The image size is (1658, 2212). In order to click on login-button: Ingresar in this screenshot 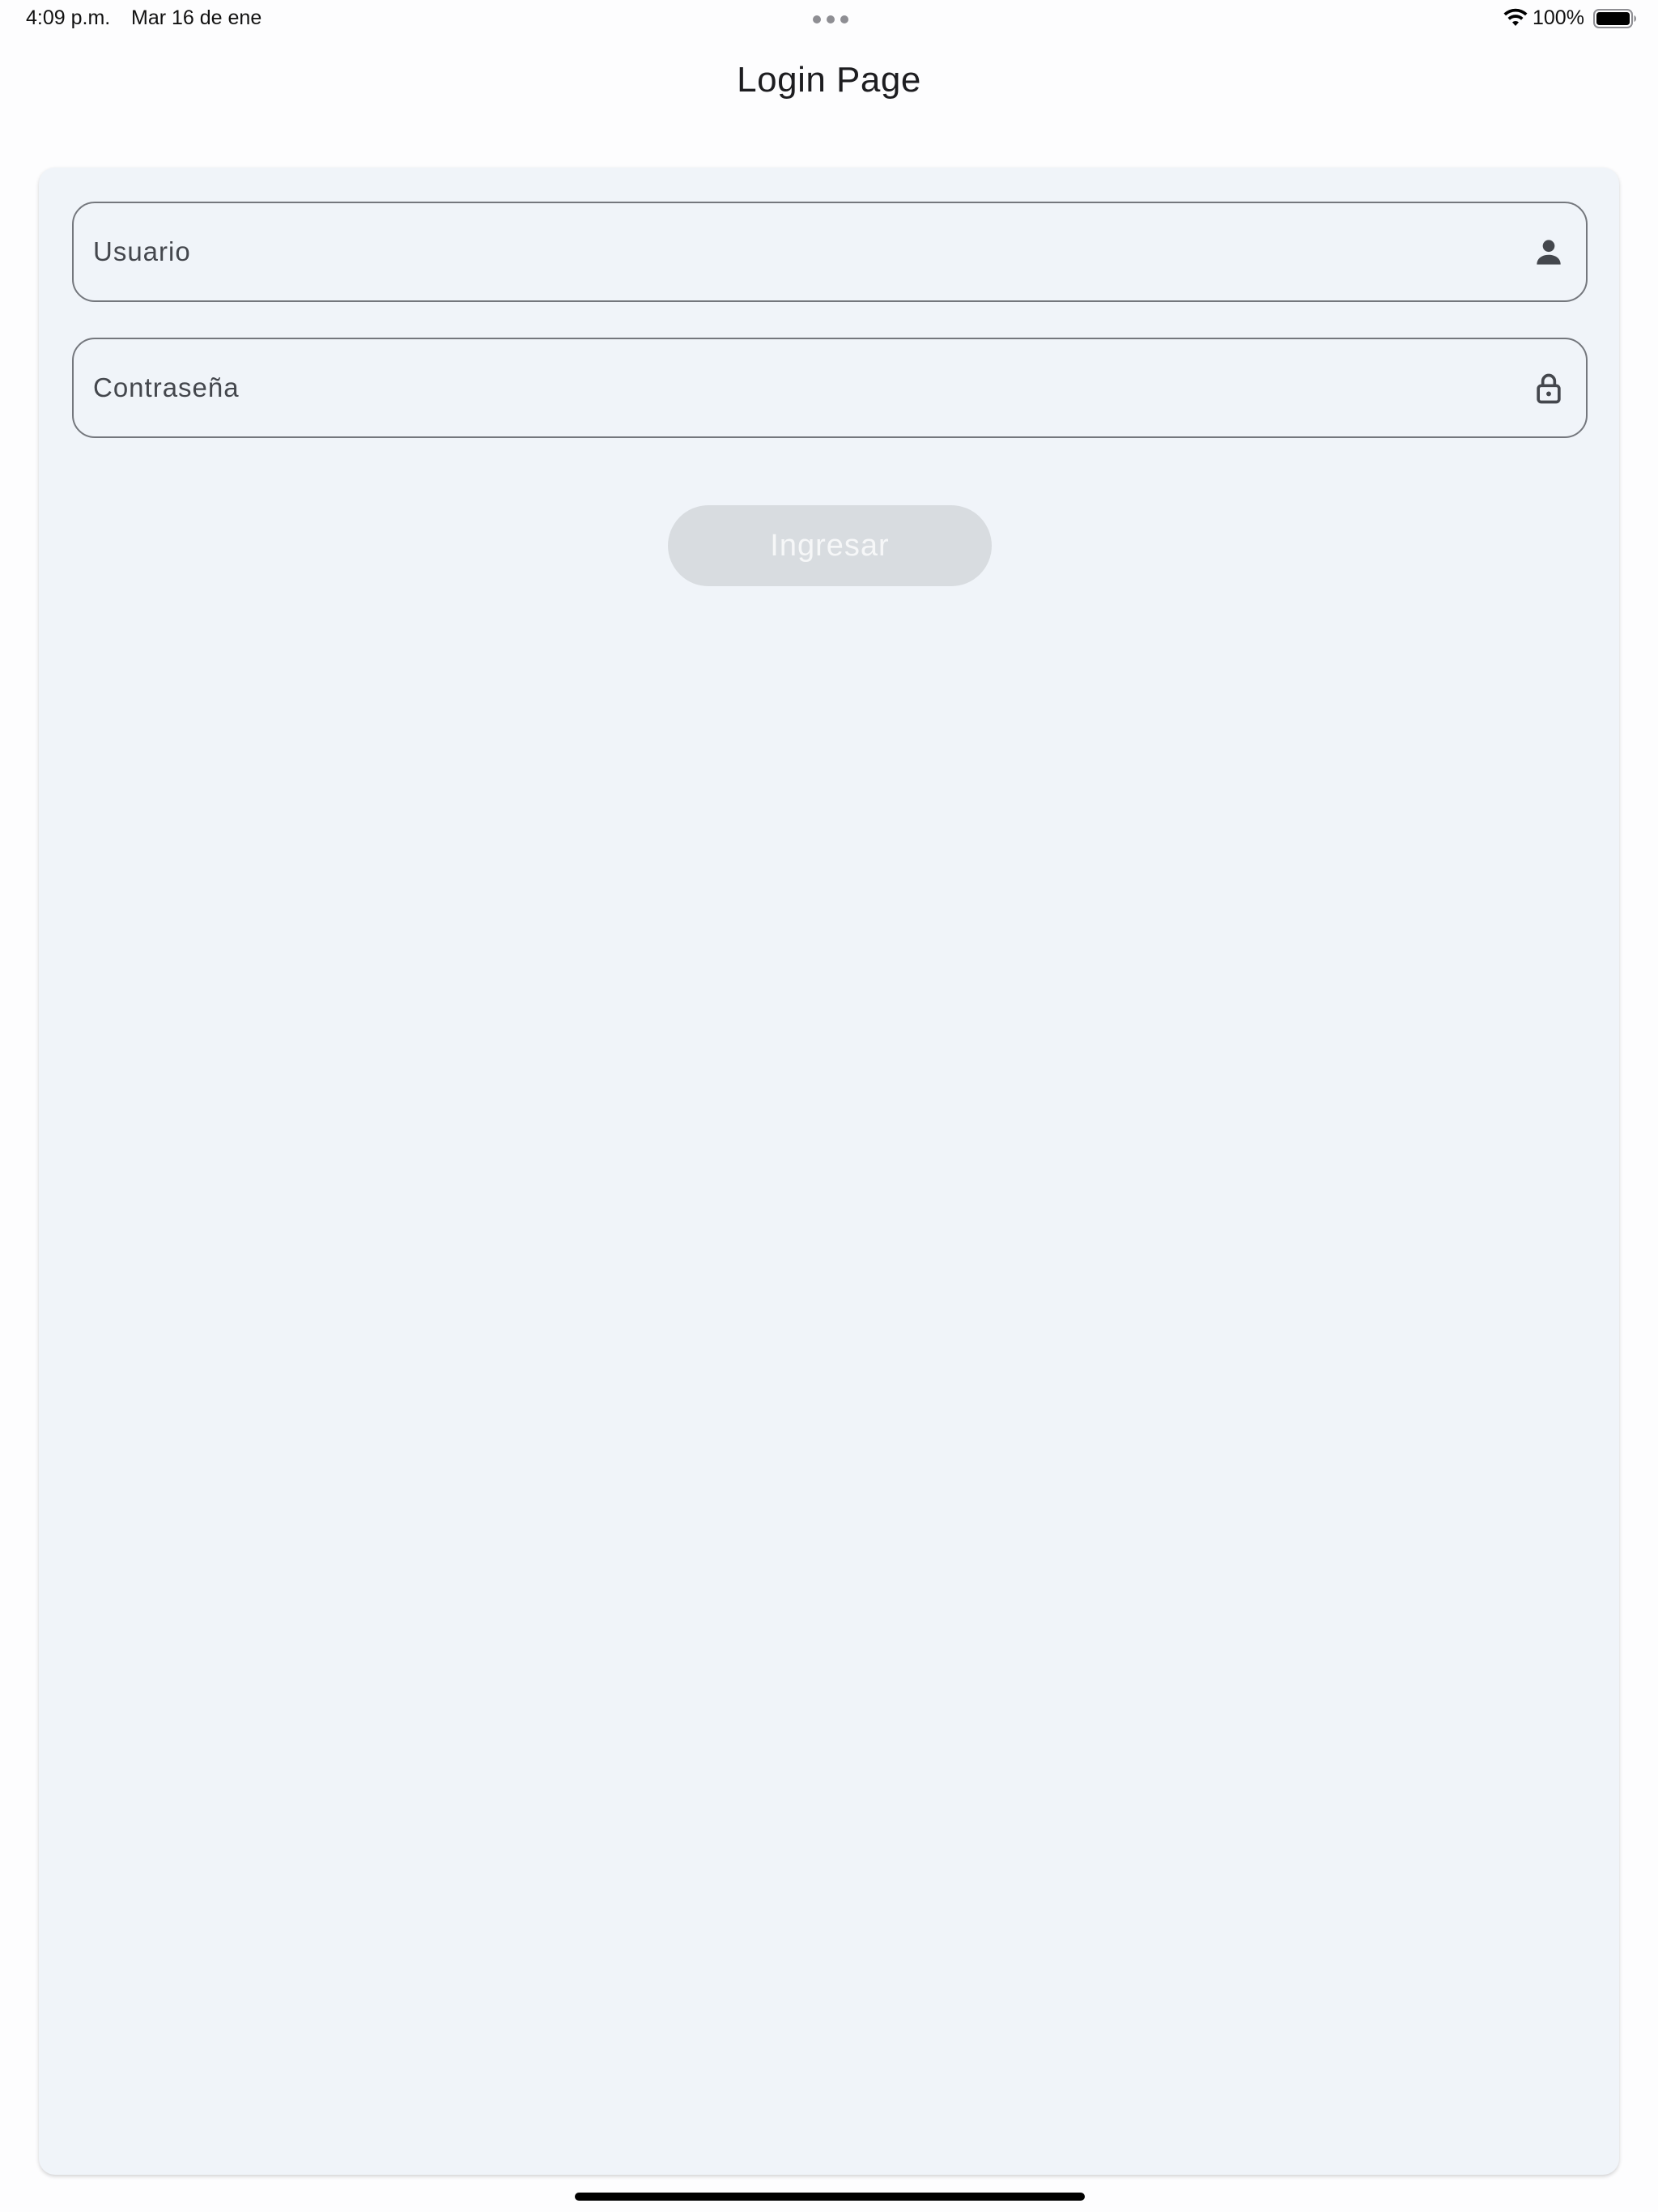, I will do `click(830, 545)`.